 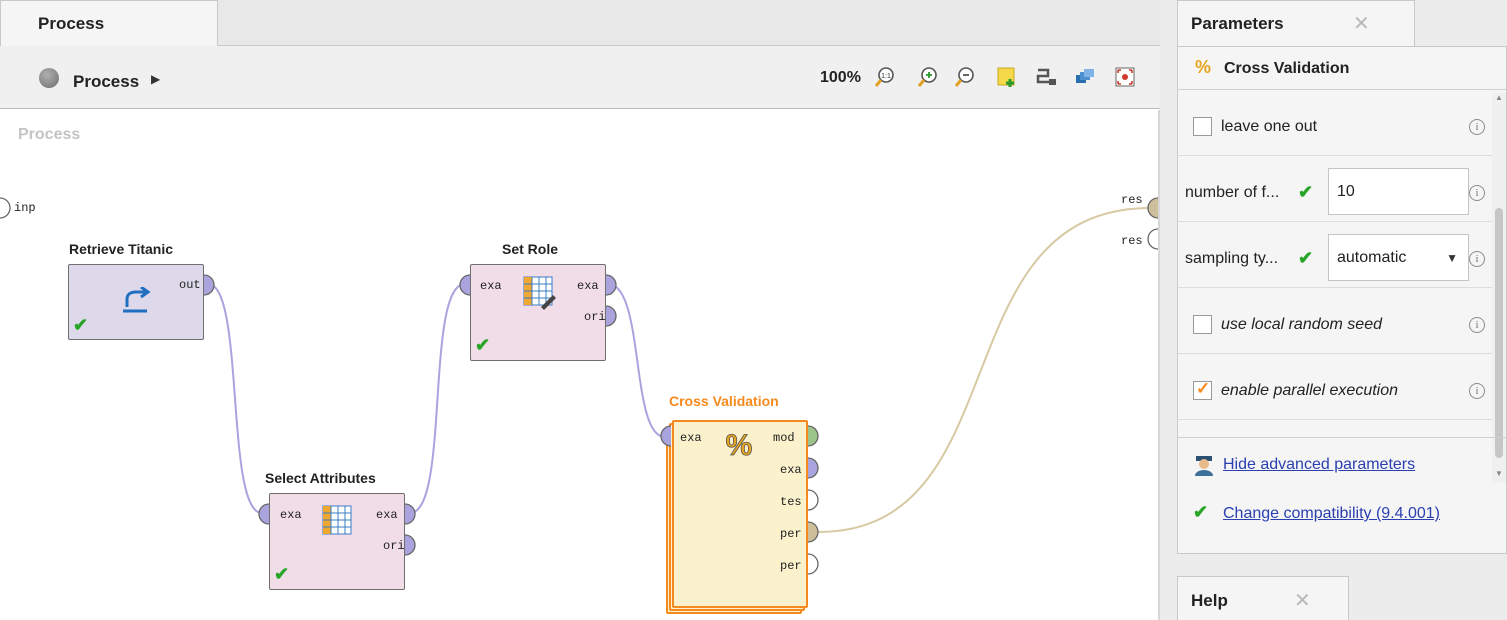 What do you see at coordinates (337, 541) in the screenshot?
I see `operator-select-attributes: exa exa ori ✔` at bounding box center [337, 541].